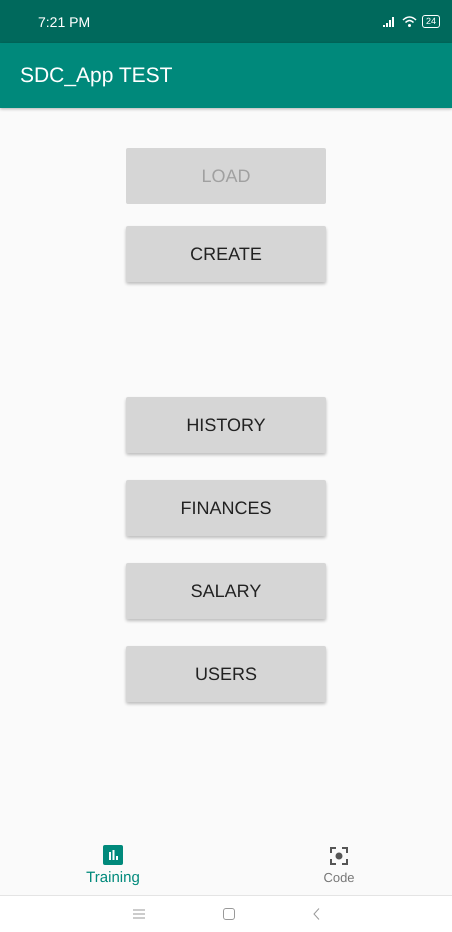 This screenshot has width=452, height=932. I want to click on scan-icon, so click(339, 856).